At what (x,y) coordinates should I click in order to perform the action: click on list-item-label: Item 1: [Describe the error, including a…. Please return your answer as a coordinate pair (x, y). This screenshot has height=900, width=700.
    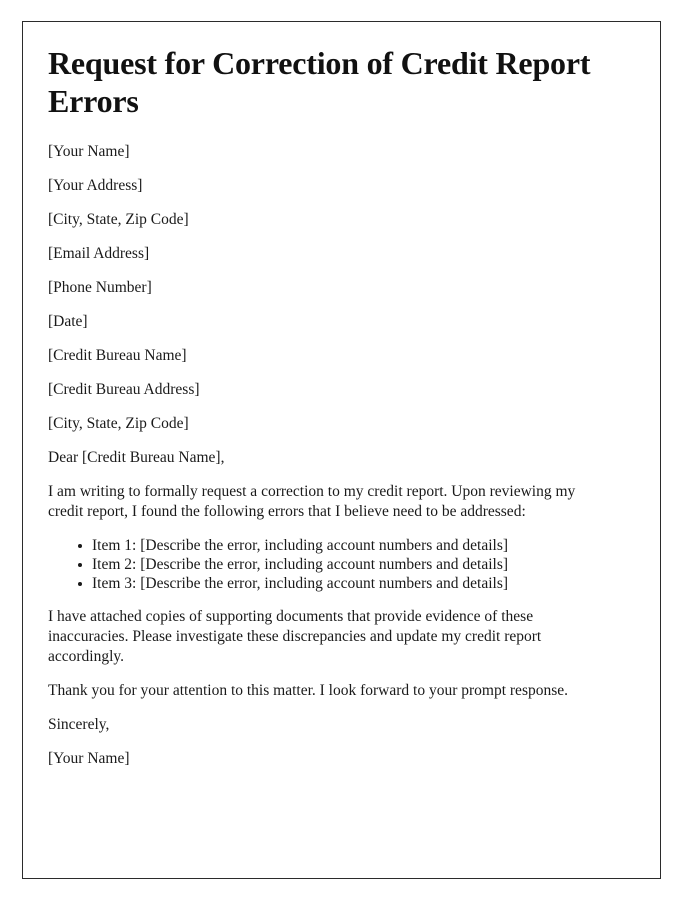
    Looking at the image, I should click on (300, 545).